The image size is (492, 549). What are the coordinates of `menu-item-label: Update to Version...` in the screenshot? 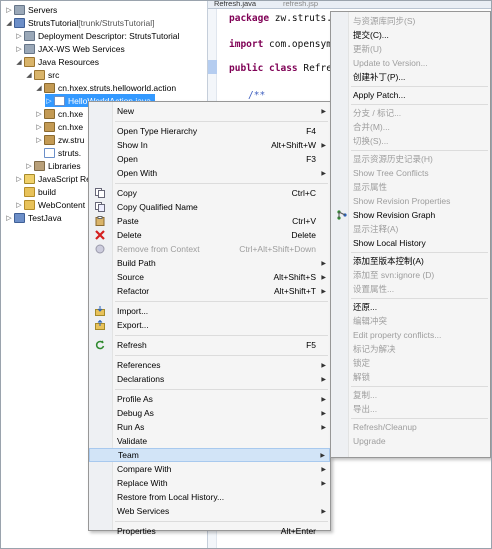 It's located at (390, 63).